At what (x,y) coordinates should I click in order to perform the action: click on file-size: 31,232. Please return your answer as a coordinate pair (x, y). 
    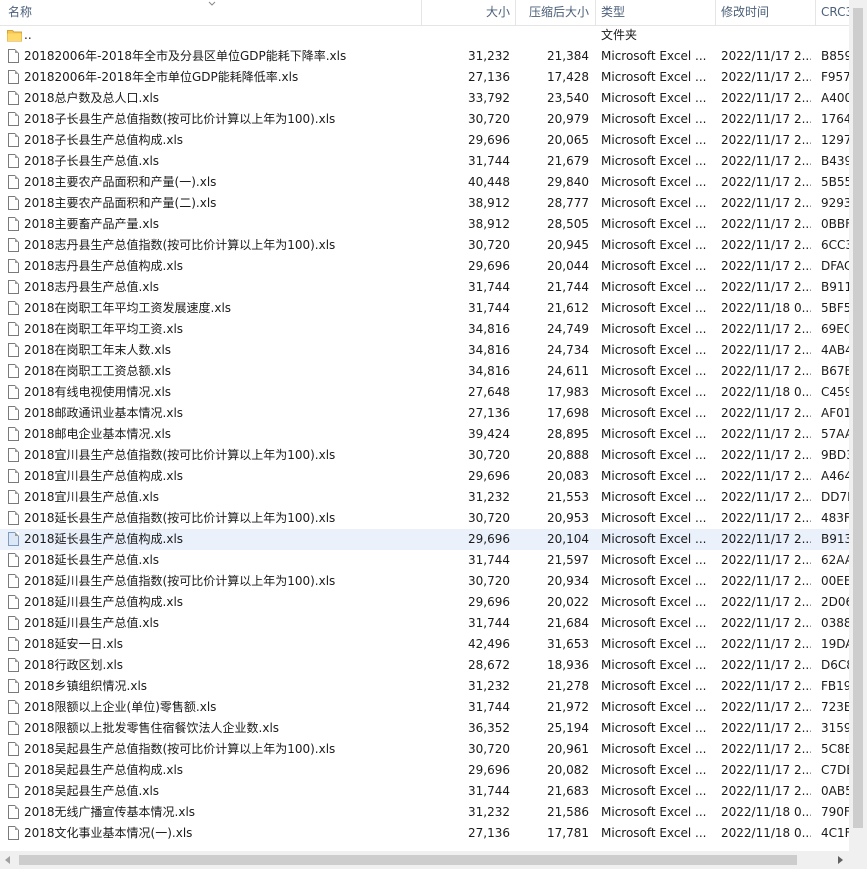
    Looking at the image, I should click on (489, 686).